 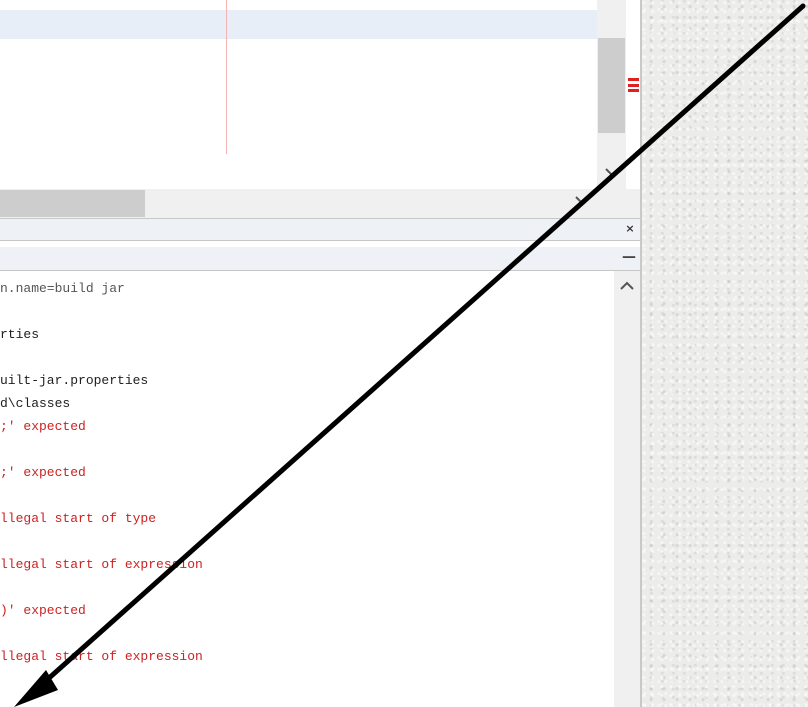 I want to click on close-icon: ×, so click(x=630, y=229).